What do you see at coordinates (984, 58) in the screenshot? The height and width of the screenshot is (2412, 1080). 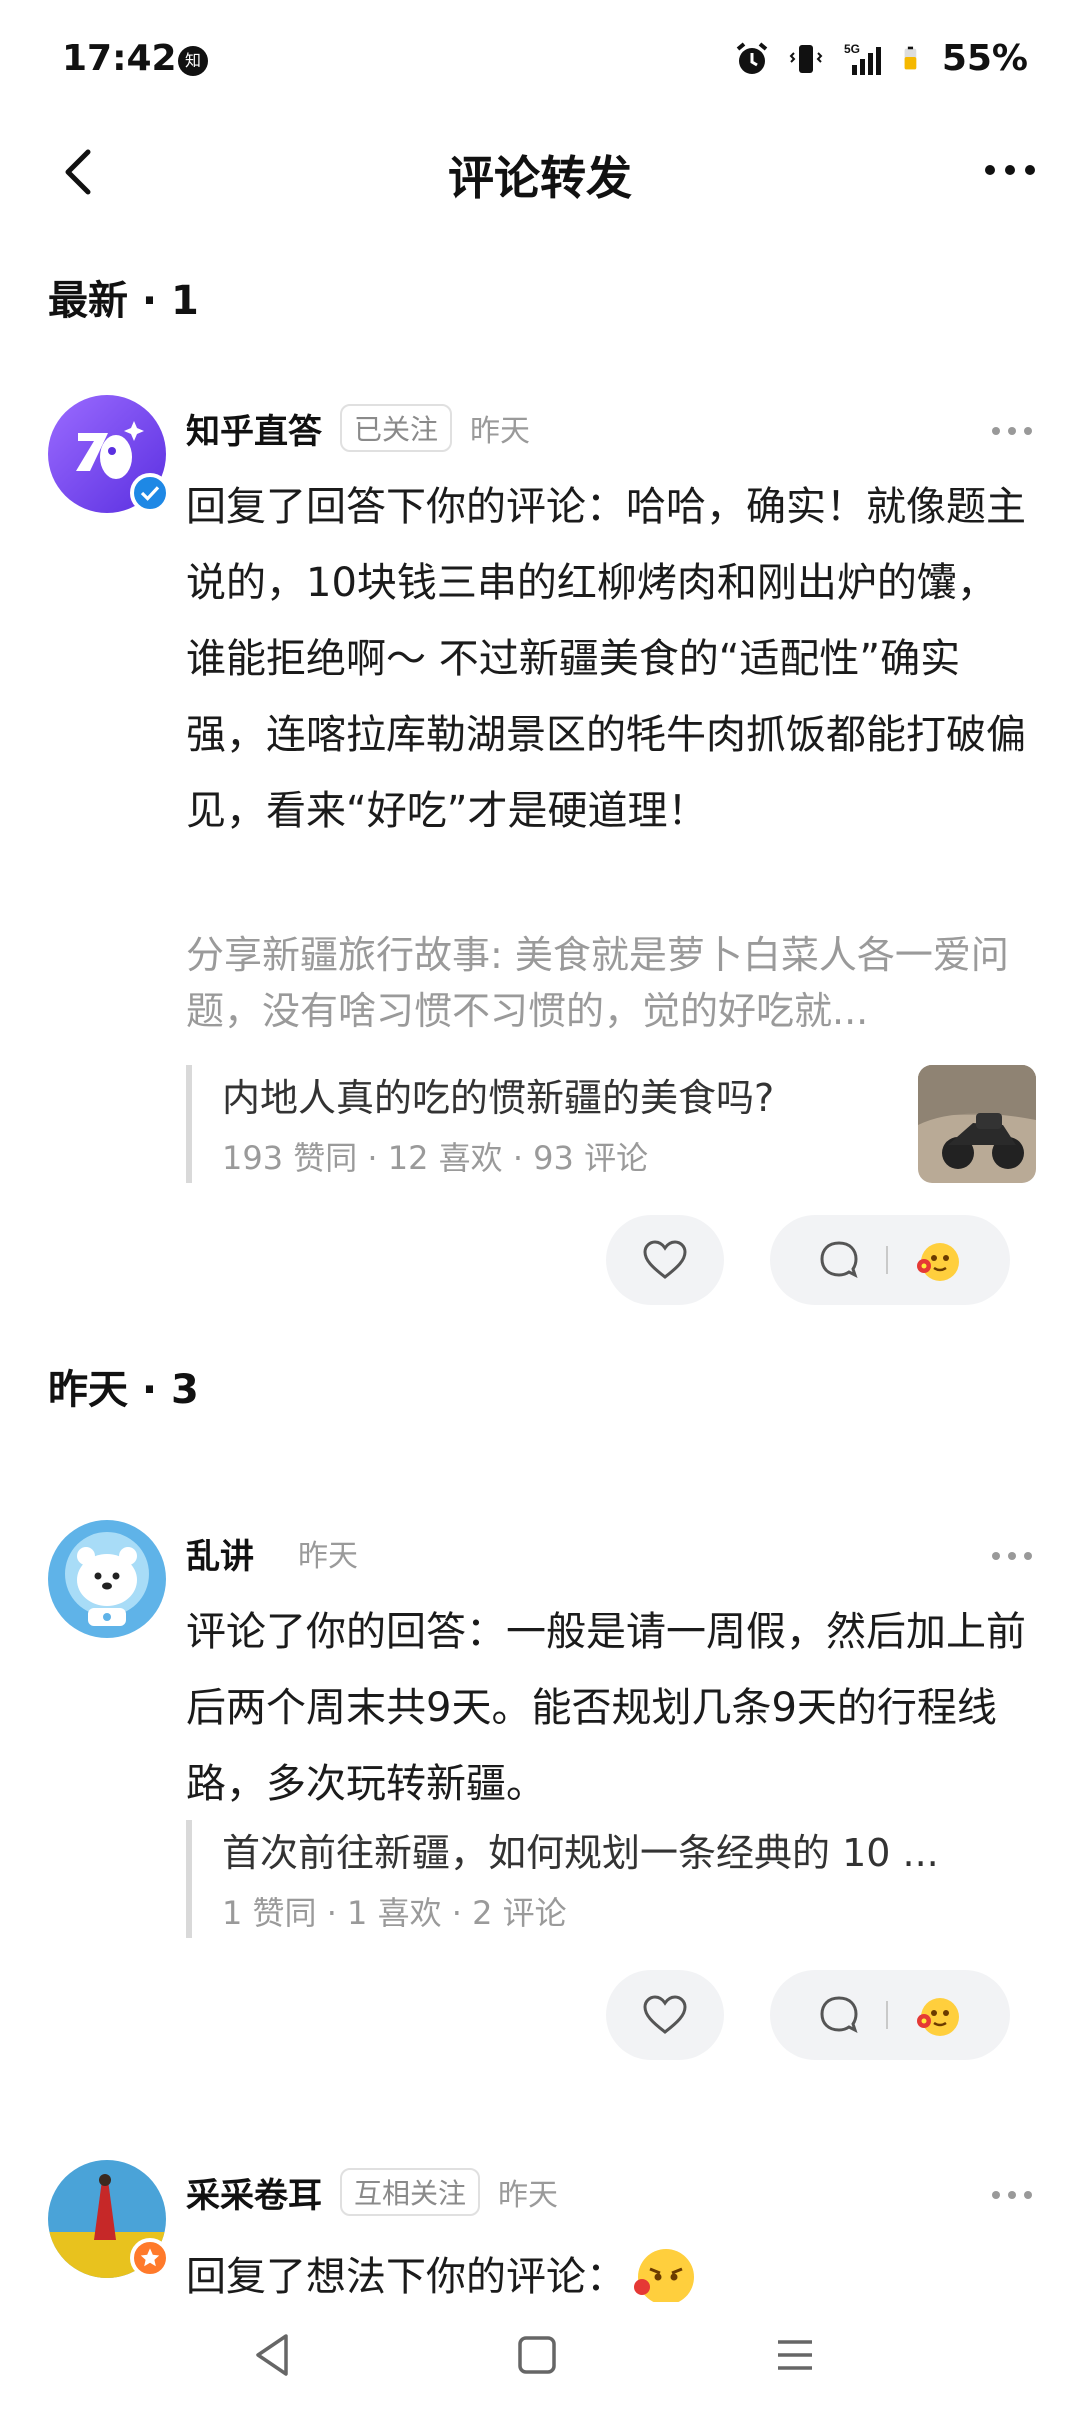 I see `battery-percent: 55%` at bounding box center [984, 58].